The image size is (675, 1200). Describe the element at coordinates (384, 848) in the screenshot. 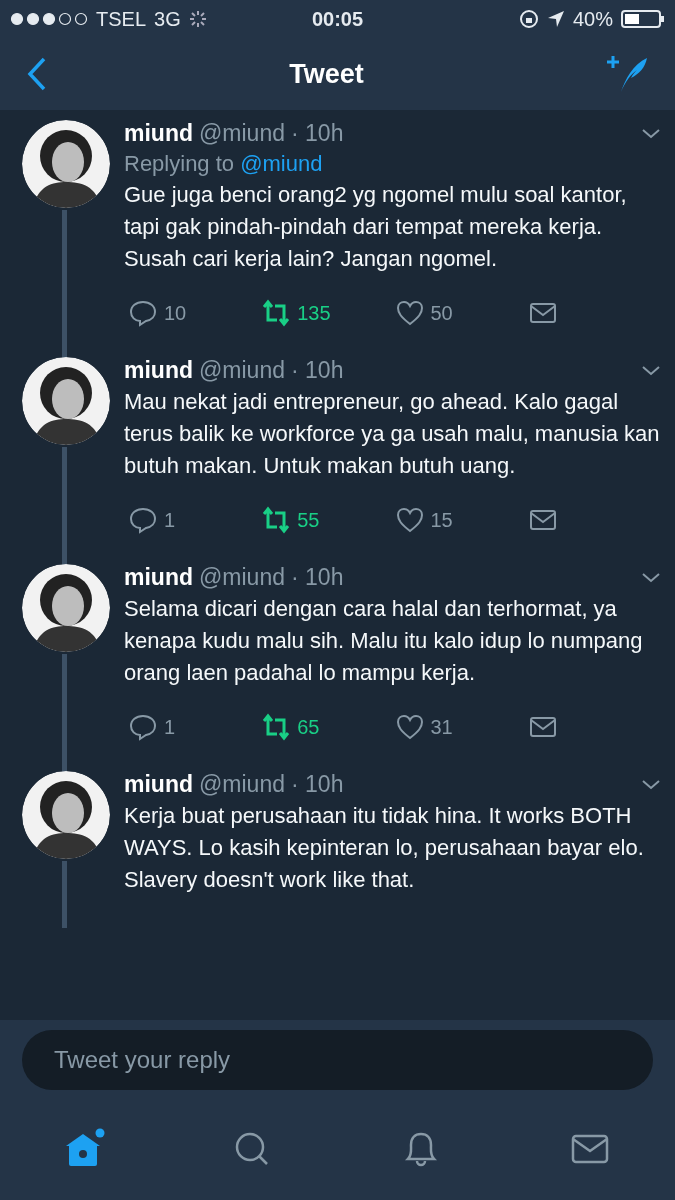

I see `tweet-text: Kerja buat perusahaan itu tidak hina. It works BOTH WAYS. Lo kasih kepinteran lo, perusahaan bayar elo. Slavery doesn't work like that.` at that location.